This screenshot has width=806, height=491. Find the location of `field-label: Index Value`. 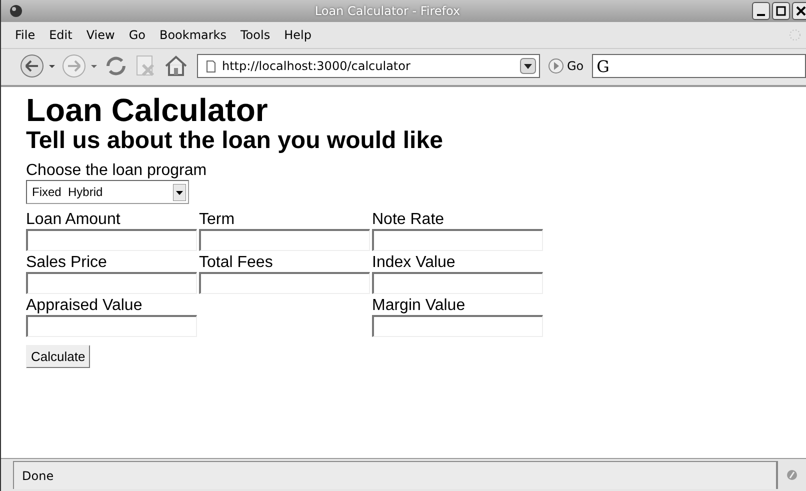

field-label: Index Value is located at coordinates (414, 262).